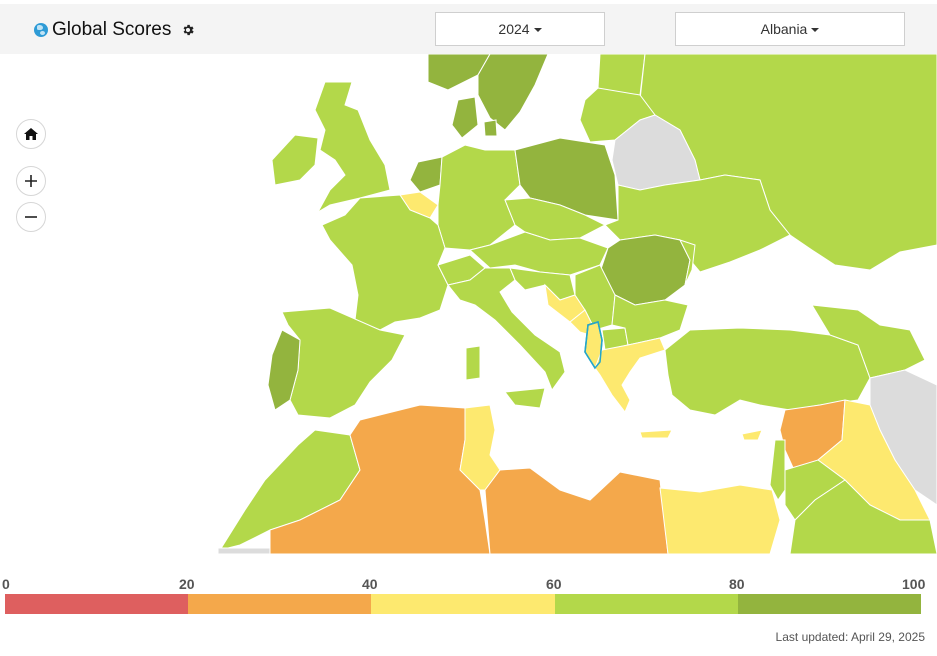 This screenshot has height=656, width=937. I want to click on country-sweden, so click(513, 92).